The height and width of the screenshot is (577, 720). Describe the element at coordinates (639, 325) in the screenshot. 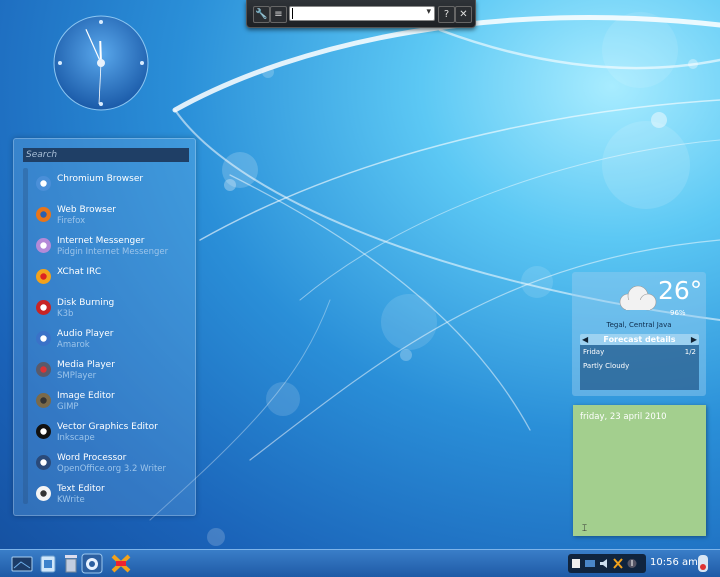

I see `weather-location: Tegal, Central Java` at that location.